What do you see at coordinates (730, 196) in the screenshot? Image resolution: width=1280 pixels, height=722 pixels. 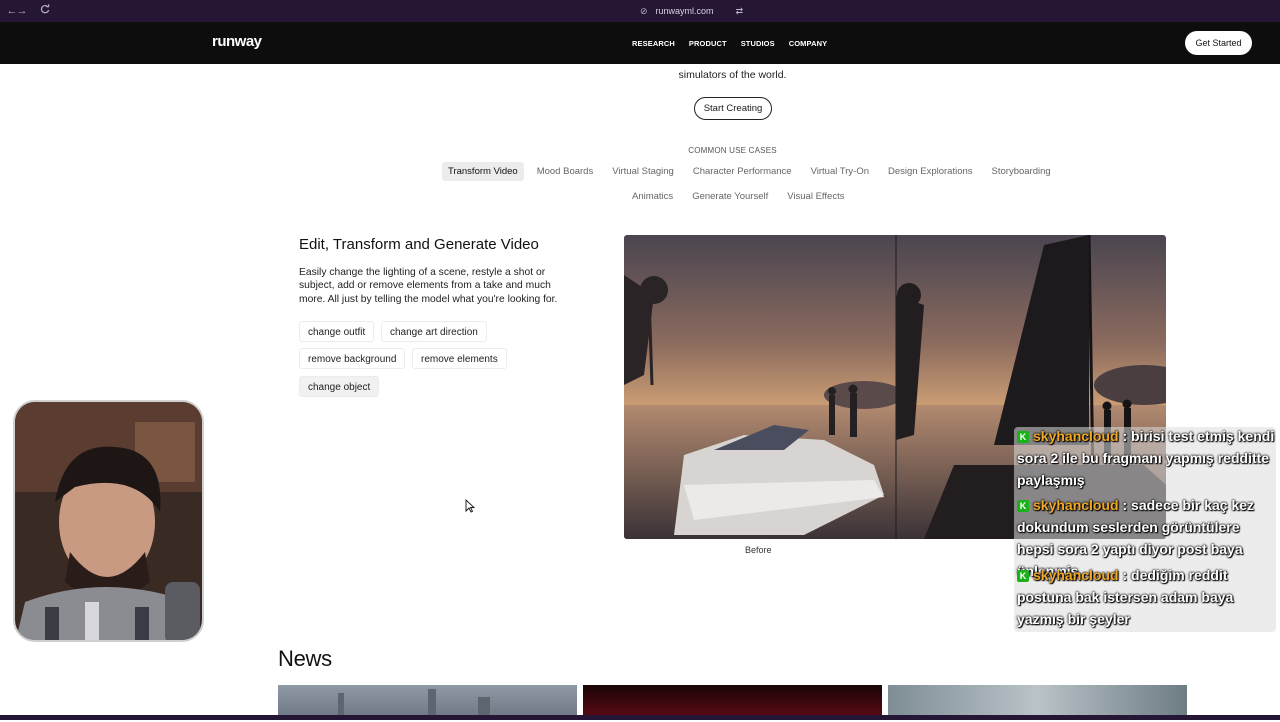 I see `tab-generate-yourself: Generate Yourself` at bounding box center [730, 196].